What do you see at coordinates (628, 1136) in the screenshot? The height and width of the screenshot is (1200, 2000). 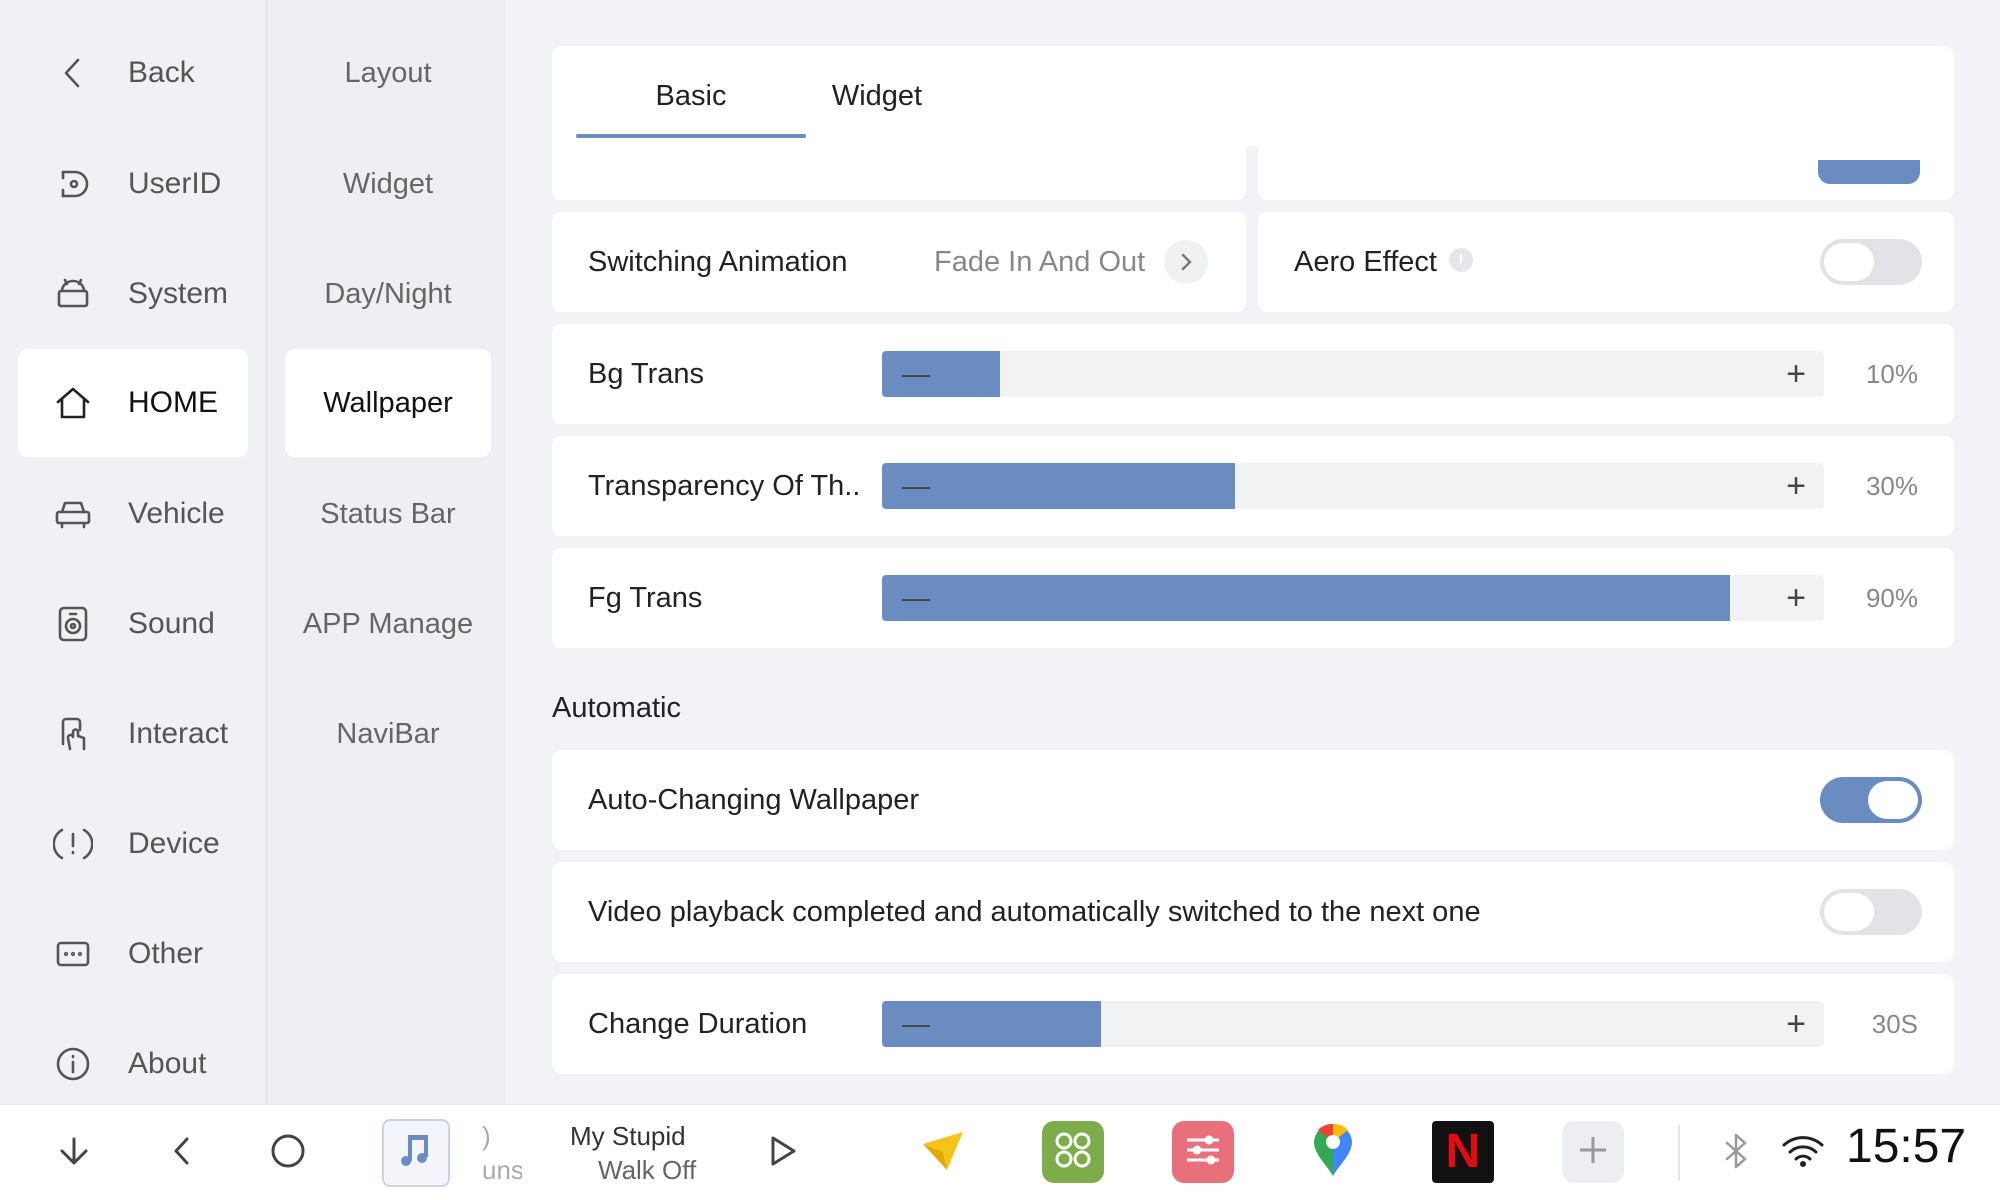 I see `media-title: My Stupid` at bounding box center [628, 1136].